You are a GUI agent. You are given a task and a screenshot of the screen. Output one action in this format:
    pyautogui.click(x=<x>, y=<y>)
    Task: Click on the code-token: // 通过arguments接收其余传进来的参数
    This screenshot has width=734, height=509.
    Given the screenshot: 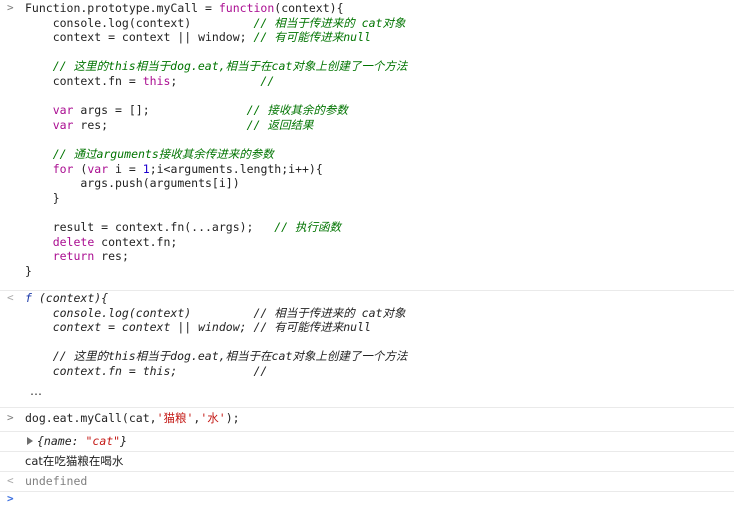 What is the action you would take?
    pyautogui.click(x=149, y=153)
    